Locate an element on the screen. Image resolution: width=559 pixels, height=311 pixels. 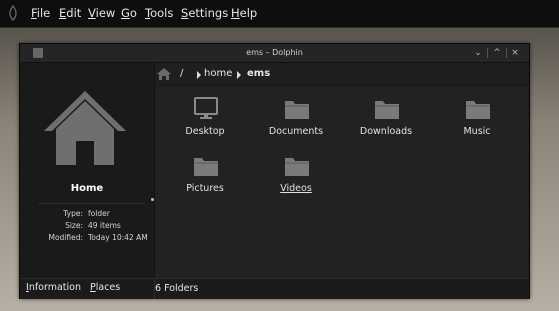
breadcrumb-current: ems is located at coordinates (258, 73).